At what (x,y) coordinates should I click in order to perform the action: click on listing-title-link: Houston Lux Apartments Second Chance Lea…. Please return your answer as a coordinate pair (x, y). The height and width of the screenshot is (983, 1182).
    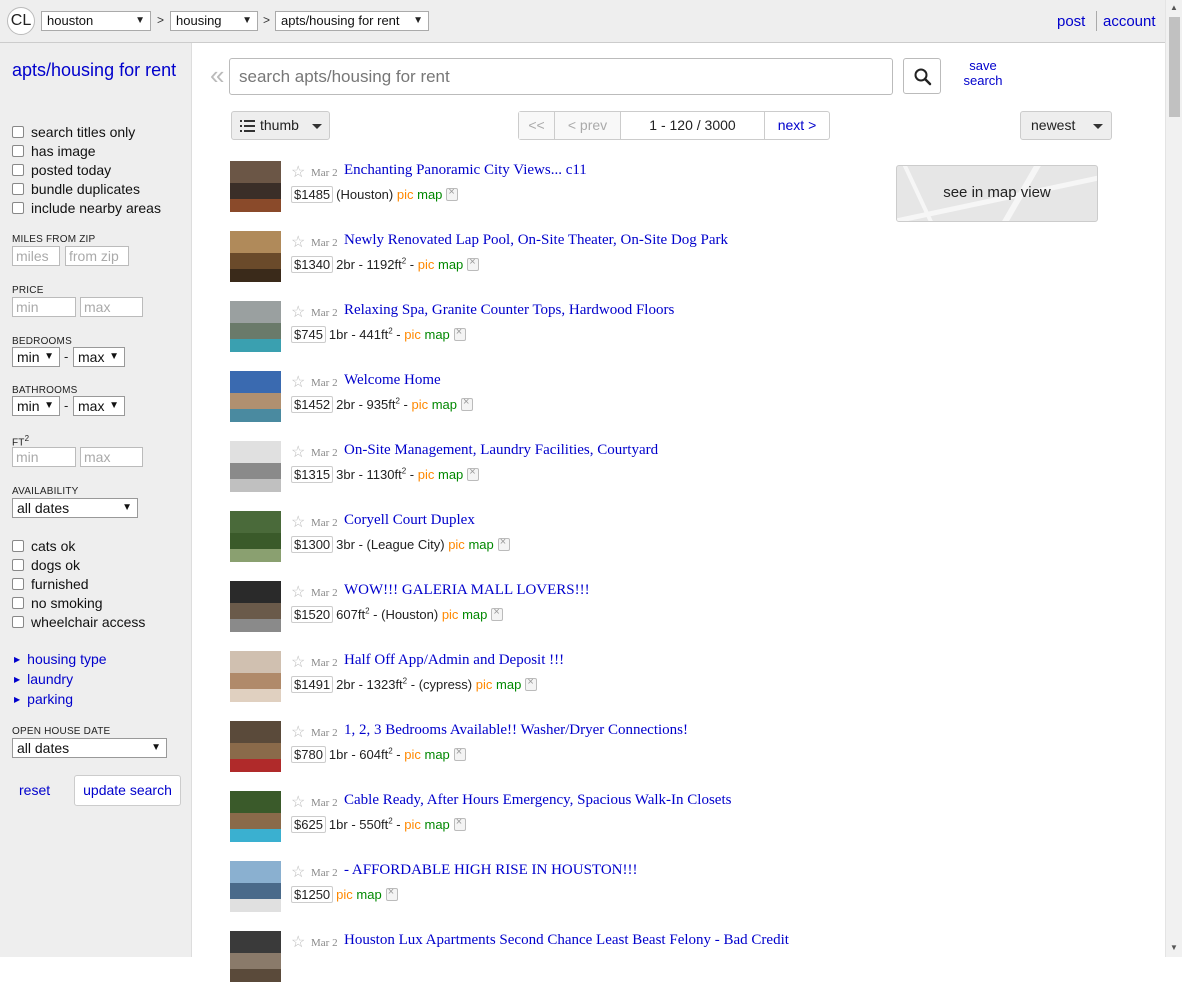
    Looking at the image, I should click on (566, 940).